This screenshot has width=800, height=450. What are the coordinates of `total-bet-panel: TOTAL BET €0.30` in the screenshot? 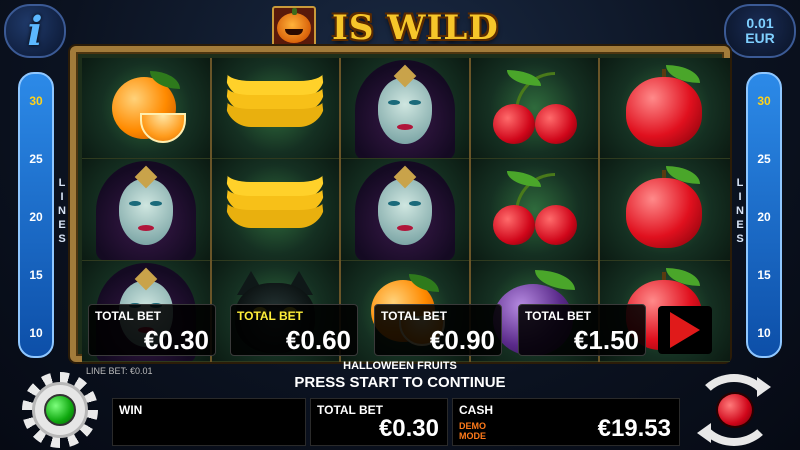 It's located at (379, 422).